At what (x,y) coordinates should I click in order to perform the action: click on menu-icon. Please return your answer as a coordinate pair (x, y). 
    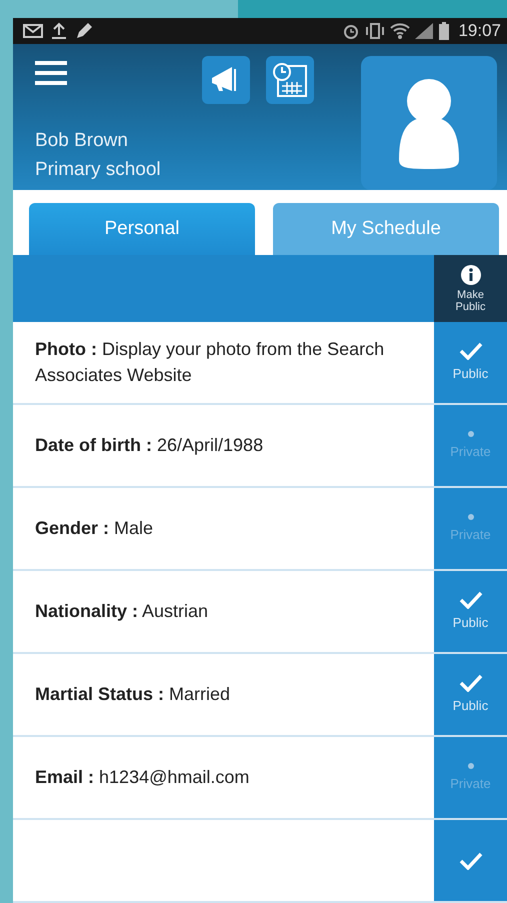
    Looking at the image, I should click on (51, 73).